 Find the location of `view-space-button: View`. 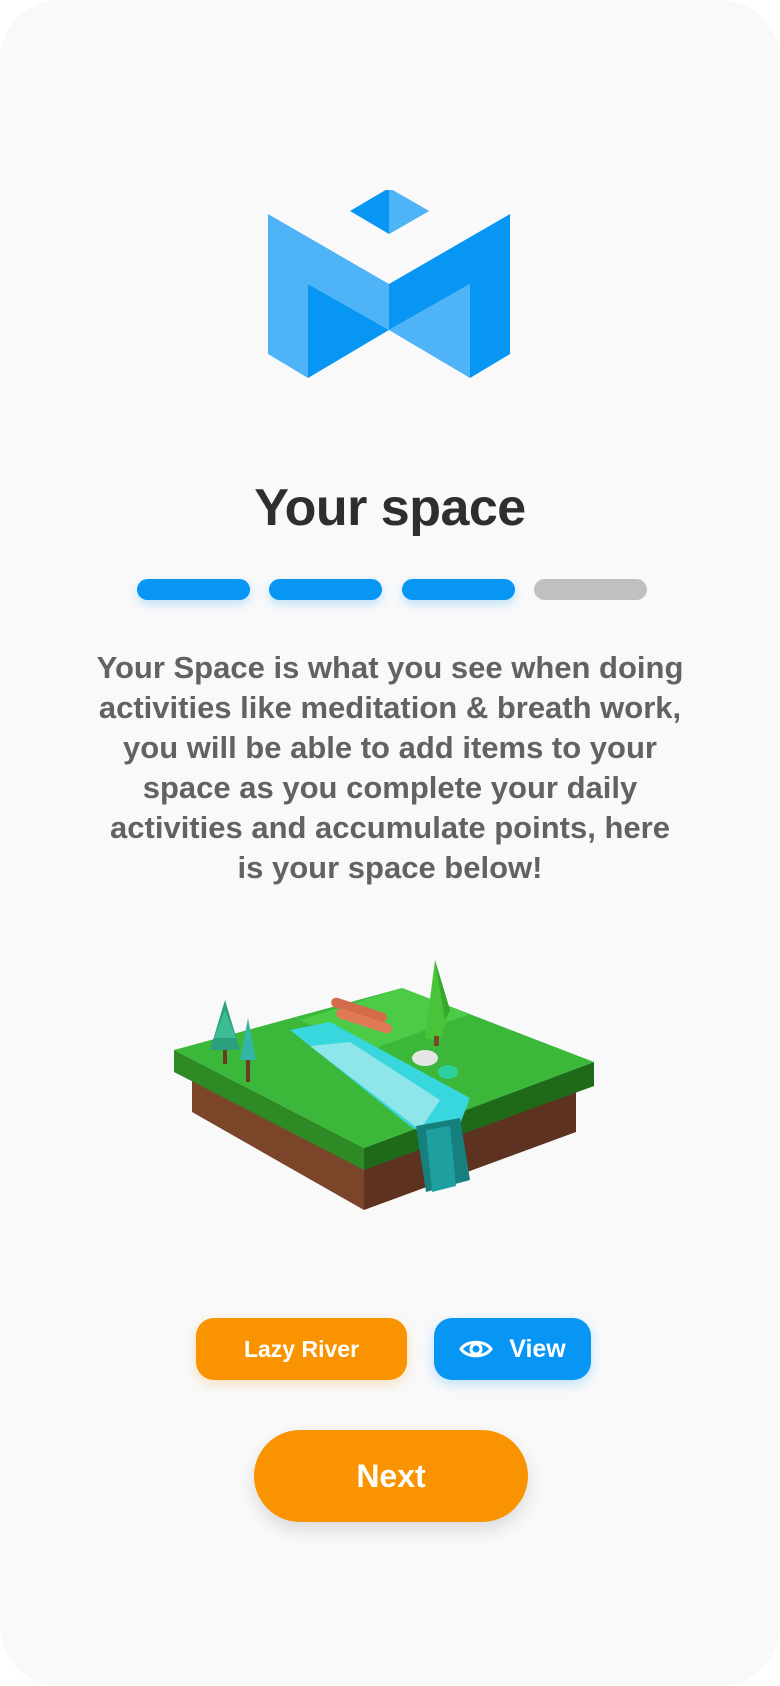

view-space-button: View is located at coordinates (512, 1349).